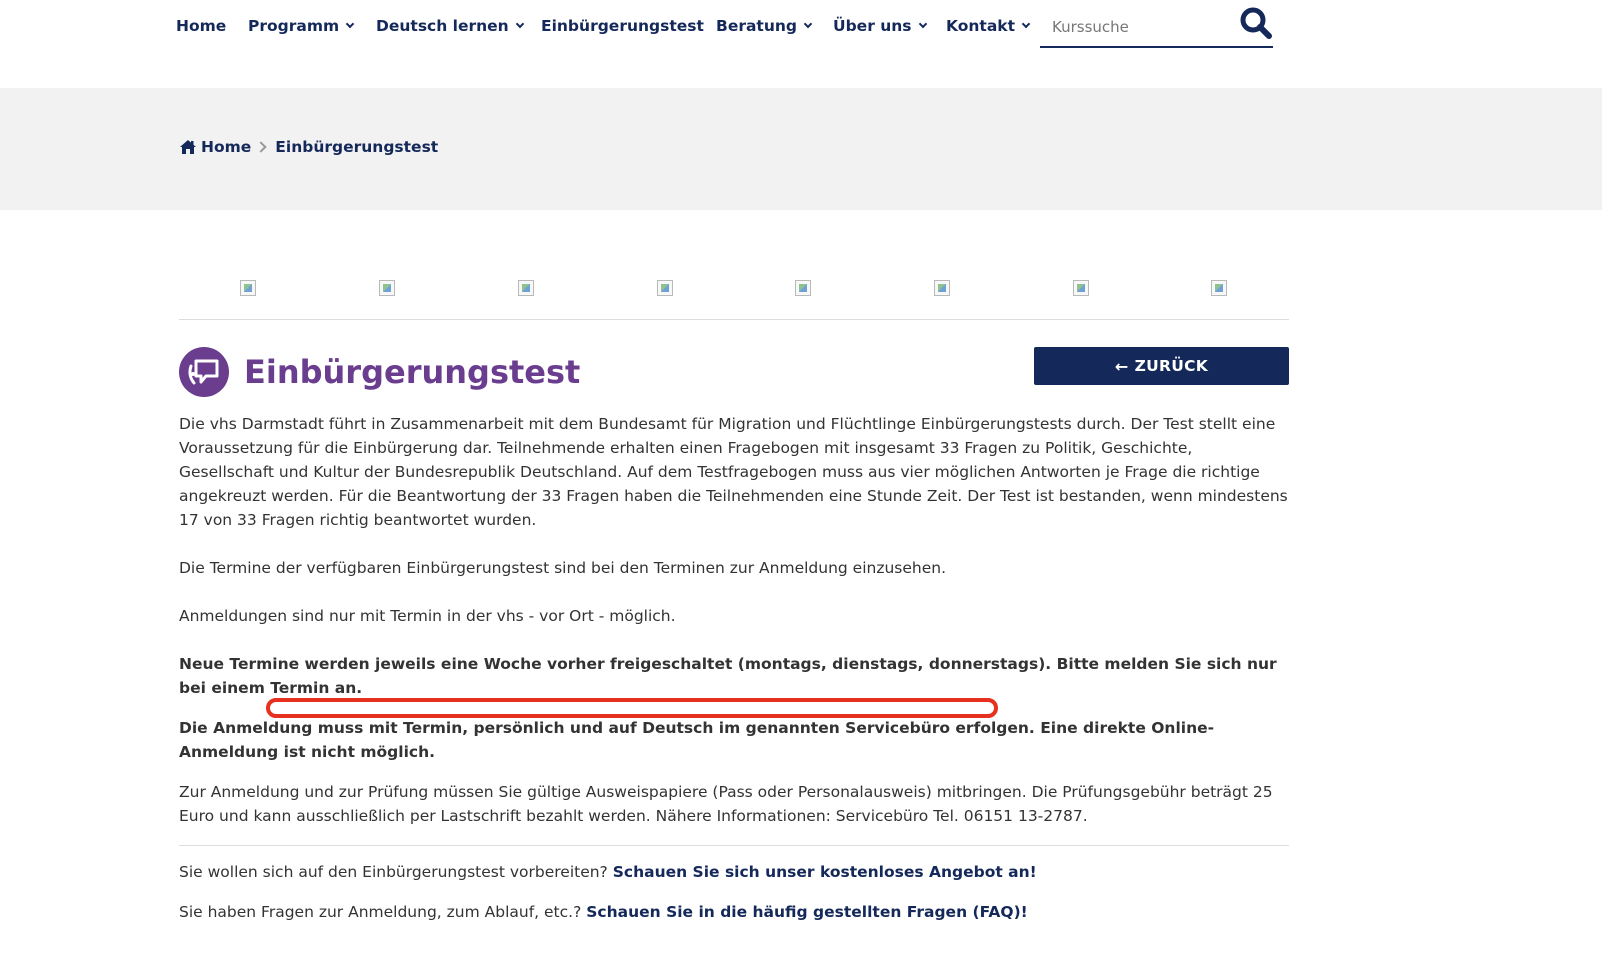  I want to click on nav-item-beratung: Beratung, so click(764, 26).